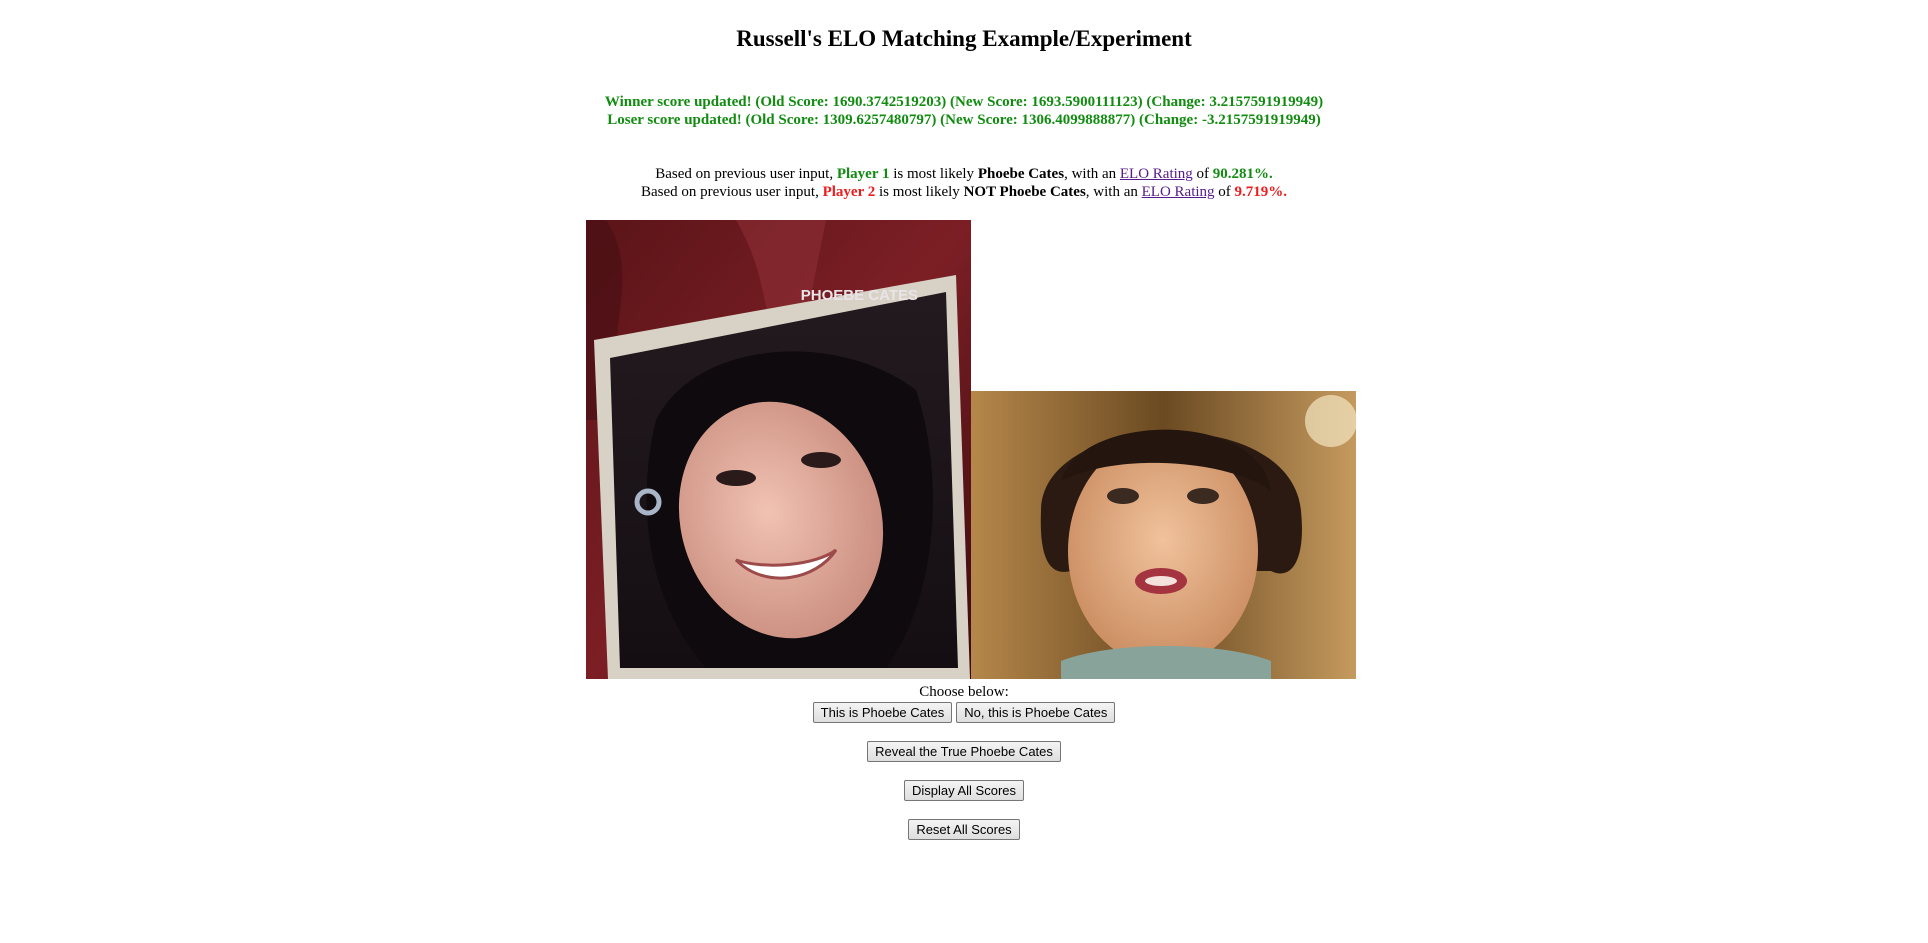  What do you see at coordinates (1021, 174) in the screenshot?
I see `player1-target: Phoebe Cates` at bounding box center [1021, 174].